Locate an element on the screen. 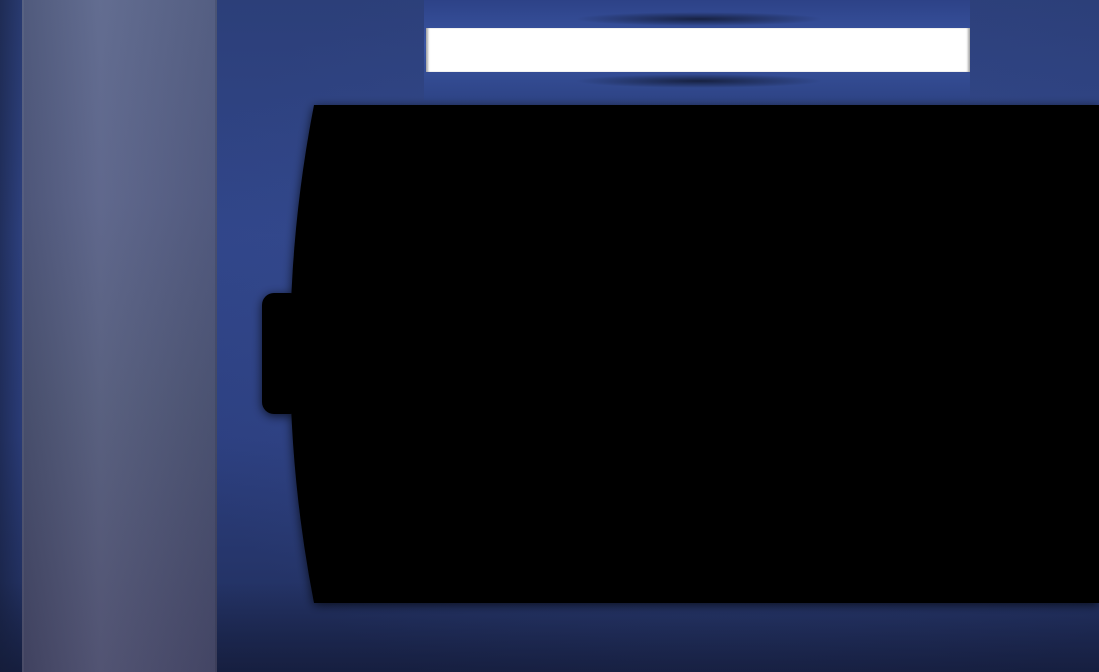  top-bar-shadow-top is located at coordinates (699, 19).